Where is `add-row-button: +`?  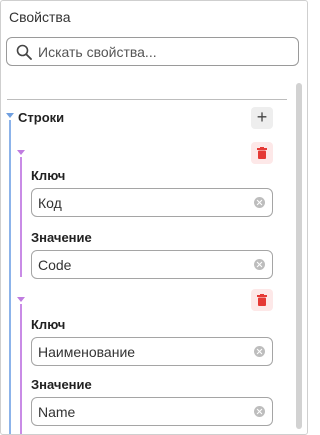
add-row-button: + is located at coordinates (262, 118).